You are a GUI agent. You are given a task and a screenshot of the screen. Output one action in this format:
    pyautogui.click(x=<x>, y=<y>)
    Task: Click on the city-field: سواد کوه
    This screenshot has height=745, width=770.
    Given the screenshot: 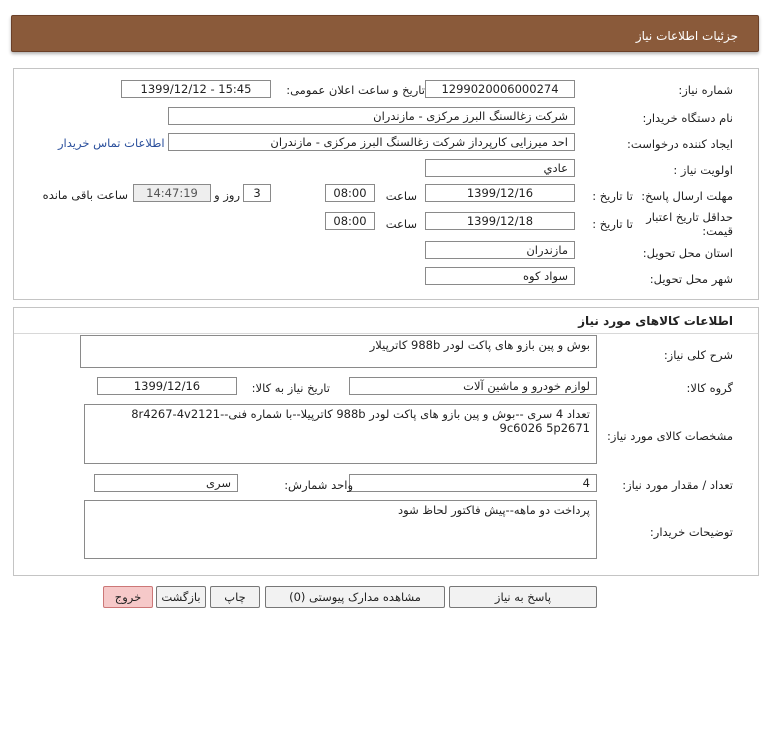 What is the action you would take?
    pyautogui.click(x=500, y=276)
    